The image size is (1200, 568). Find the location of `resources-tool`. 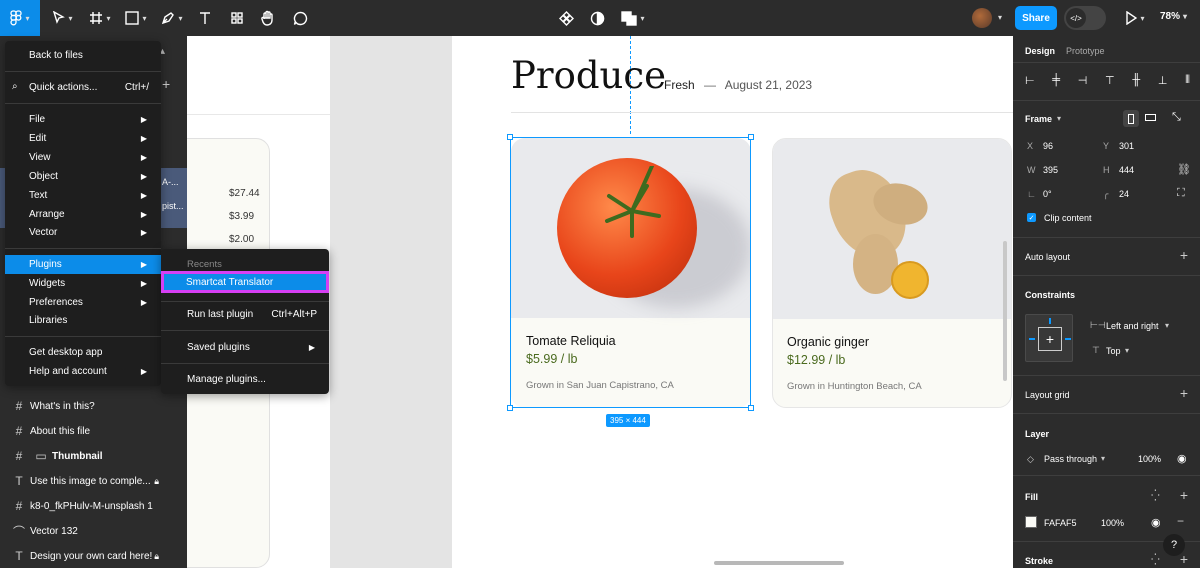

resources-tool is located at coordinates (237, 18).